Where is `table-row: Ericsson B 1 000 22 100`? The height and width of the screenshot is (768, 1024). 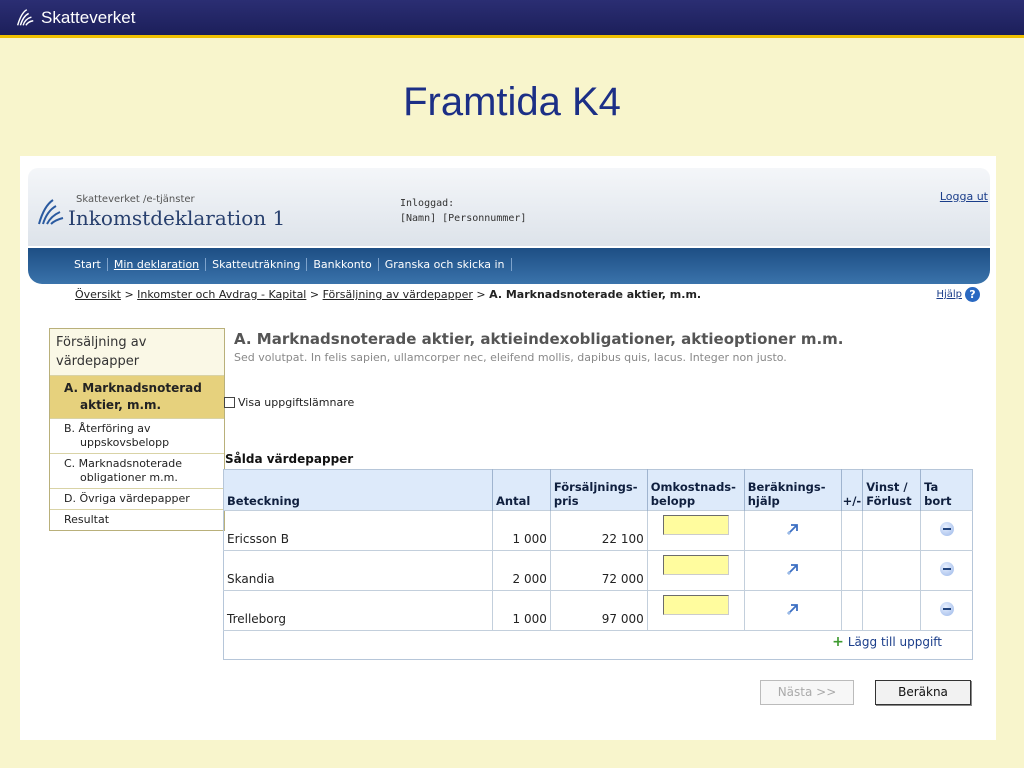 table-row: Ericsson B 1 000 22 100 is located at coordinates (598, 530).